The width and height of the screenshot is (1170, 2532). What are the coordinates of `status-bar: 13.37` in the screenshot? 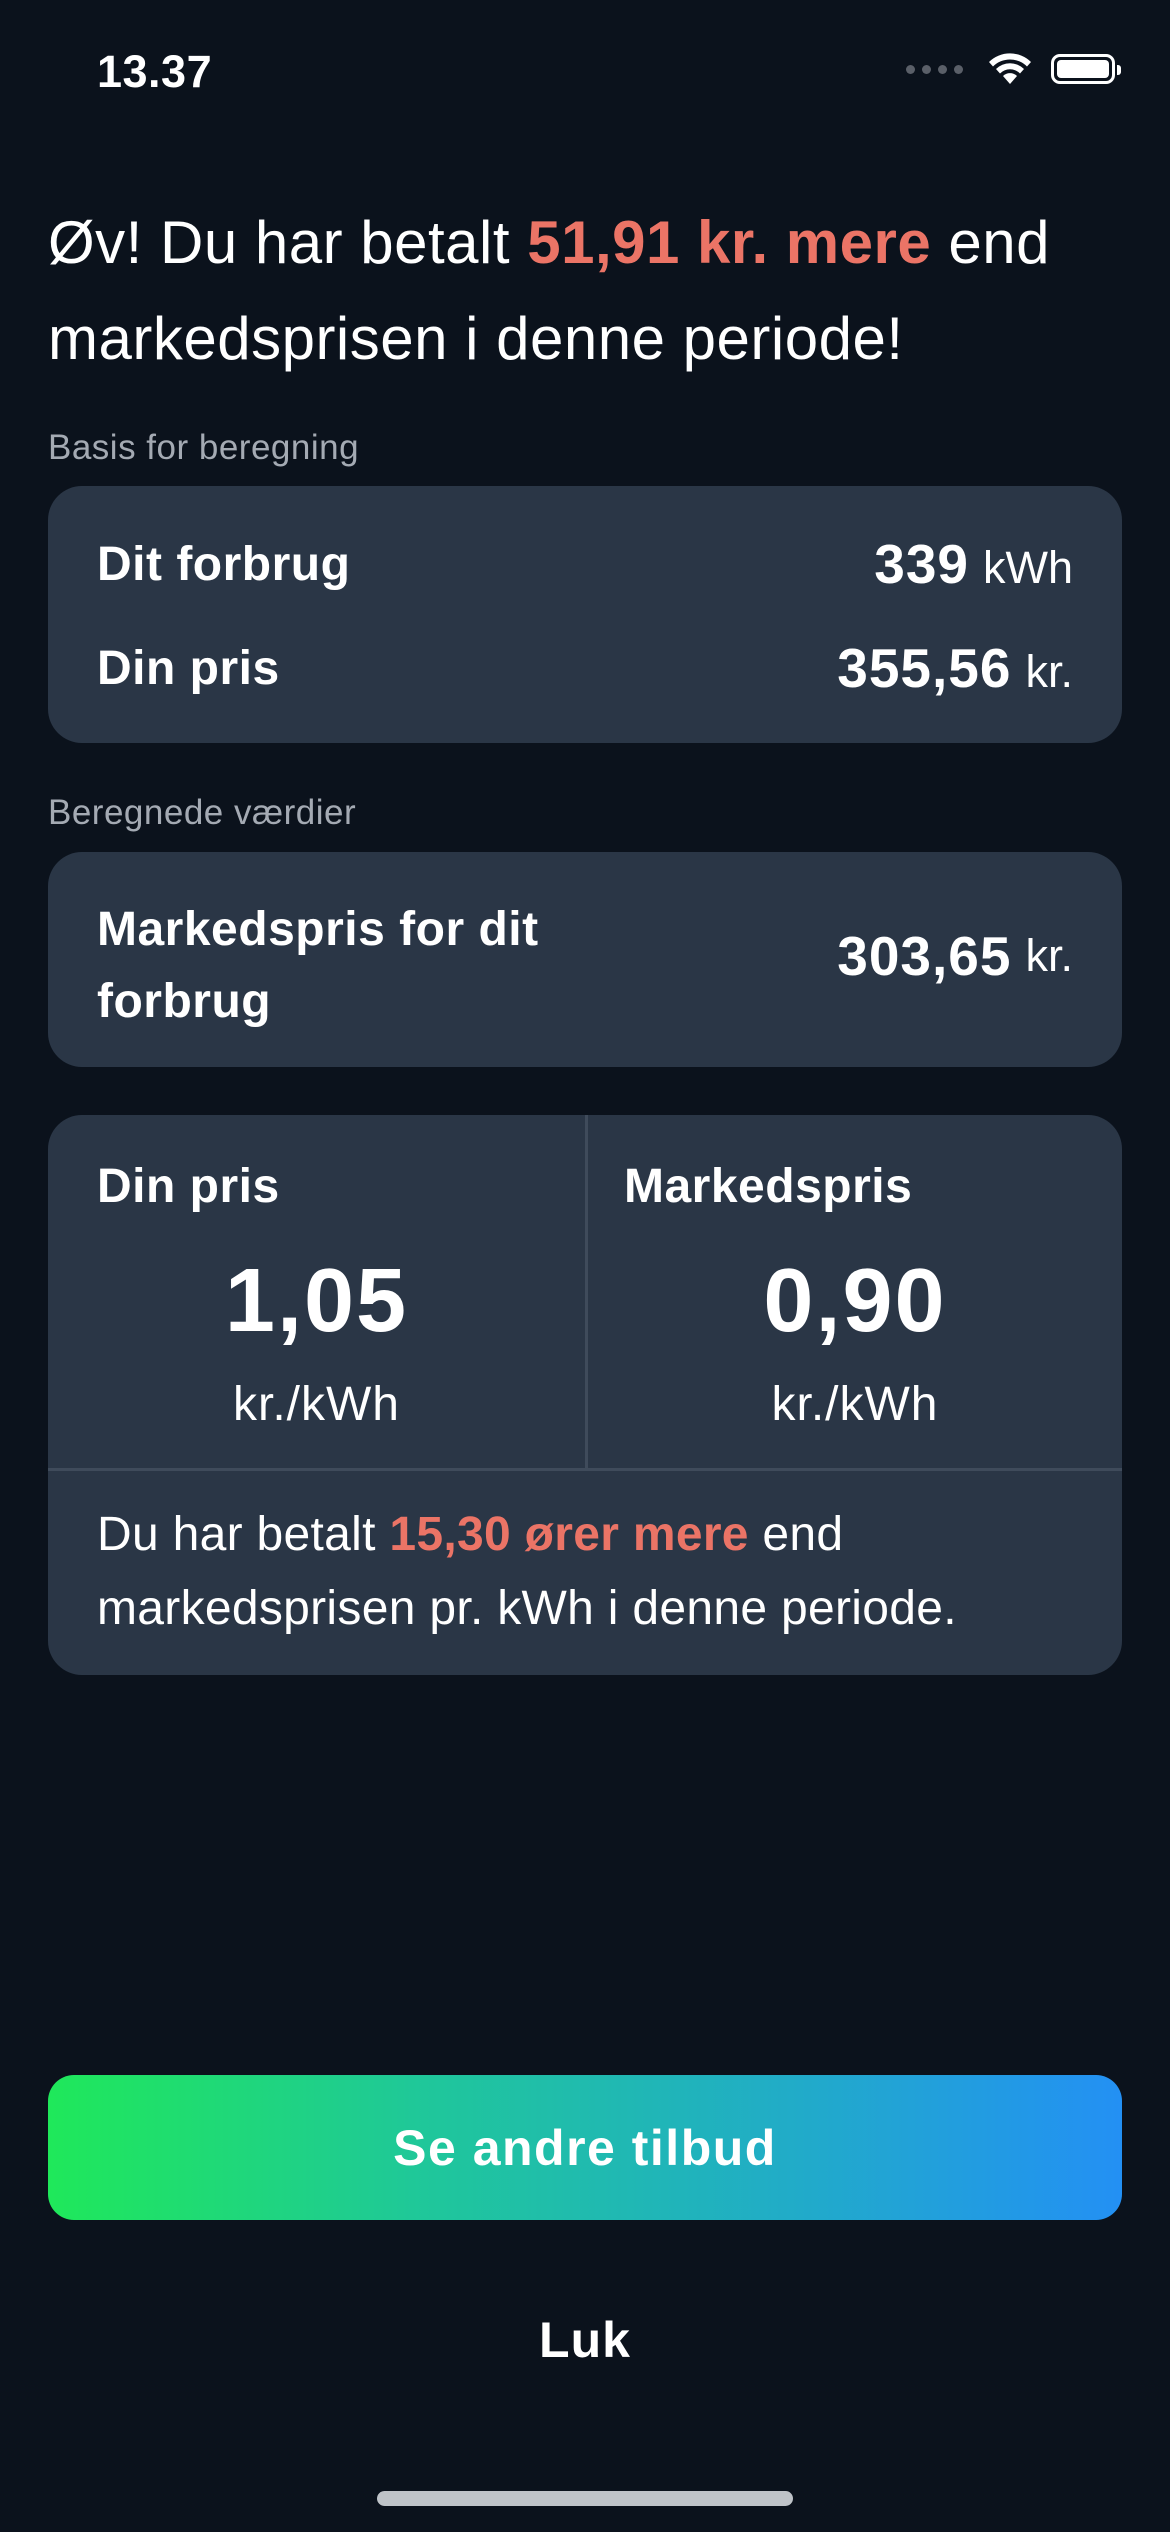 It's located at (585, 75).